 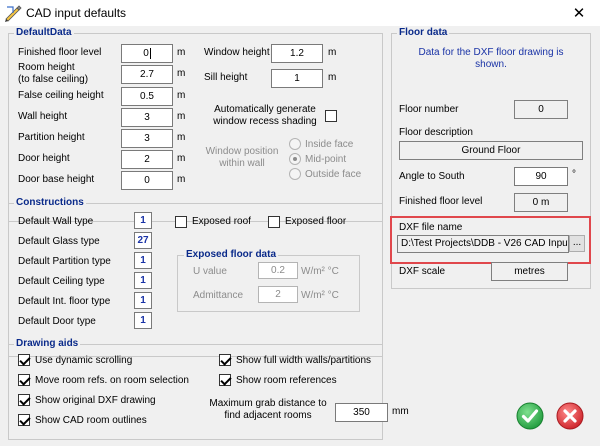 What do you see at coordinates (84, 360) in the screenshot?
I see `use-dynamic-scrolling-label: Use dynamic scrolling` at bounding box center [84, 360].